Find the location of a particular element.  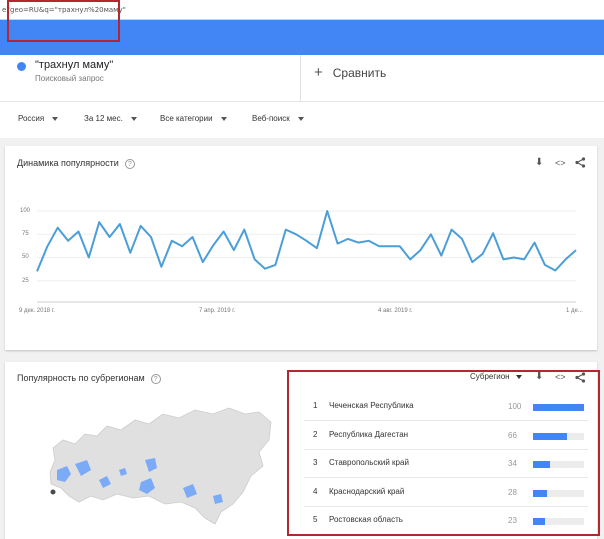

map-marker is located at coordinates (53, 492).